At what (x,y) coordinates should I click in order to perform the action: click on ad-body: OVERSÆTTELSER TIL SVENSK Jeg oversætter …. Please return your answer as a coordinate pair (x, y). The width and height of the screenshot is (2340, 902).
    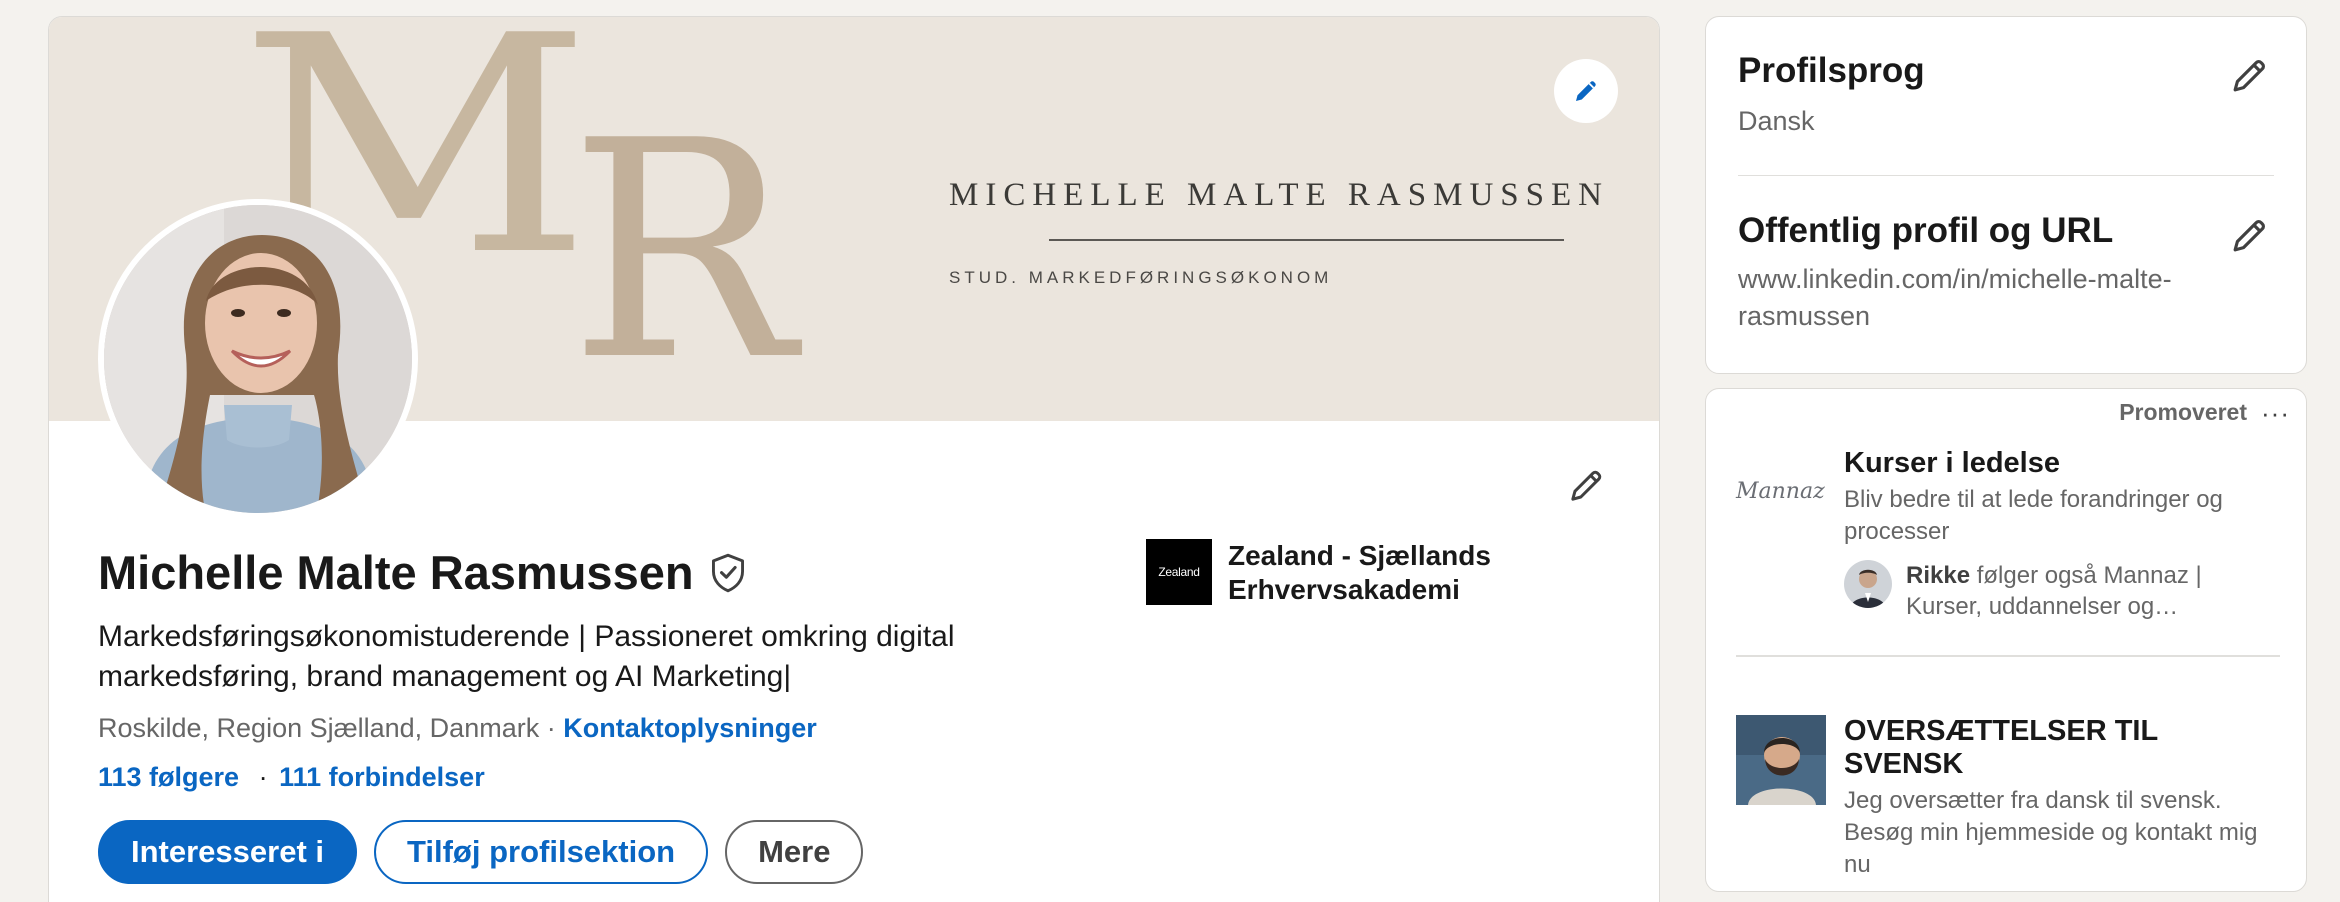
    Looking at the image, I should click on (2060, 798).